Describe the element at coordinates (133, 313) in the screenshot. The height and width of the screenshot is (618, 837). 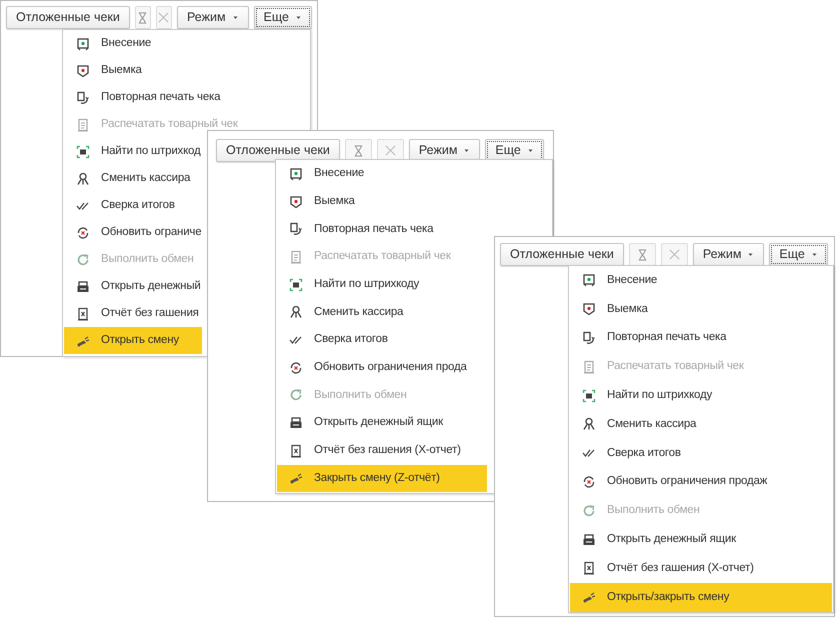
I see `menu-item: Отчёт без гашения` at that location.